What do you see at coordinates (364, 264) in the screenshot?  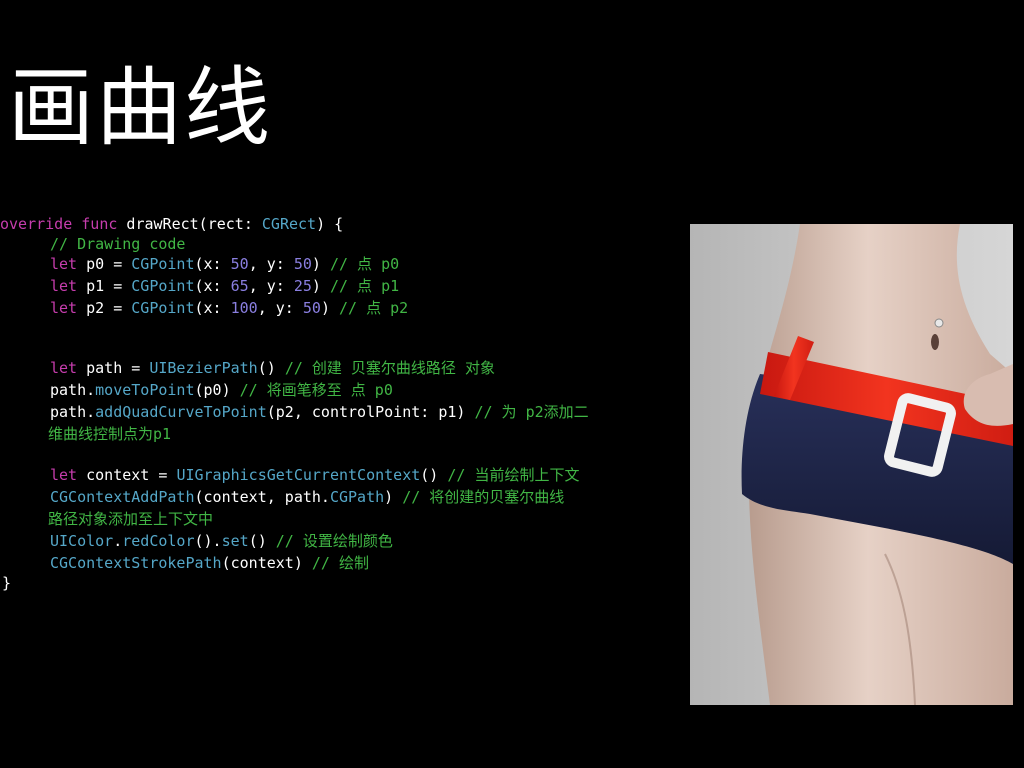 I see `comment: // 点 p0` at bounding box center [364, 264].